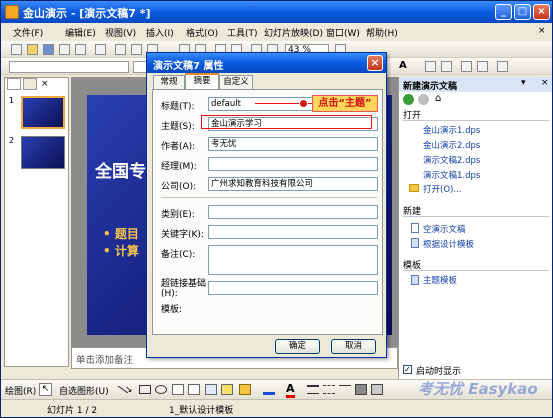 The image size is (553, 418). What do you see at coordinates (32, 49) in the screenshot?
I see `open-icon` at bounding box center [32, 49].